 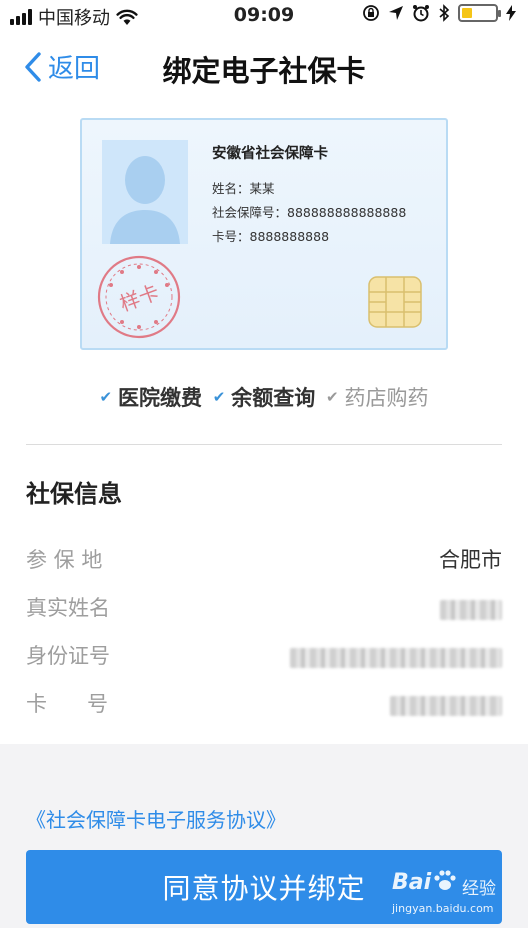 I want to click on info-value: 合肥市, so click(x=470, y=560).